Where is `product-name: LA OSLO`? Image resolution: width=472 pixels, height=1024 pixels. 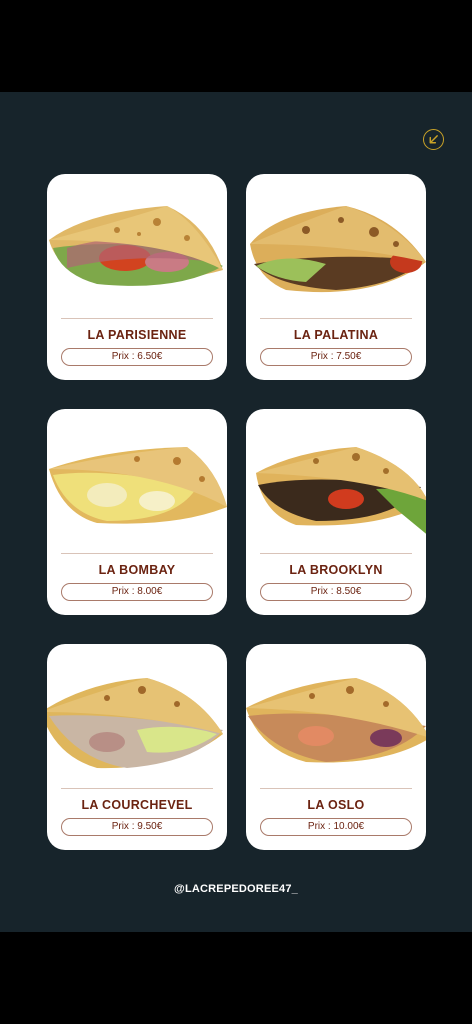 product-name: LA OSLO is located at coordinates (336, 805).